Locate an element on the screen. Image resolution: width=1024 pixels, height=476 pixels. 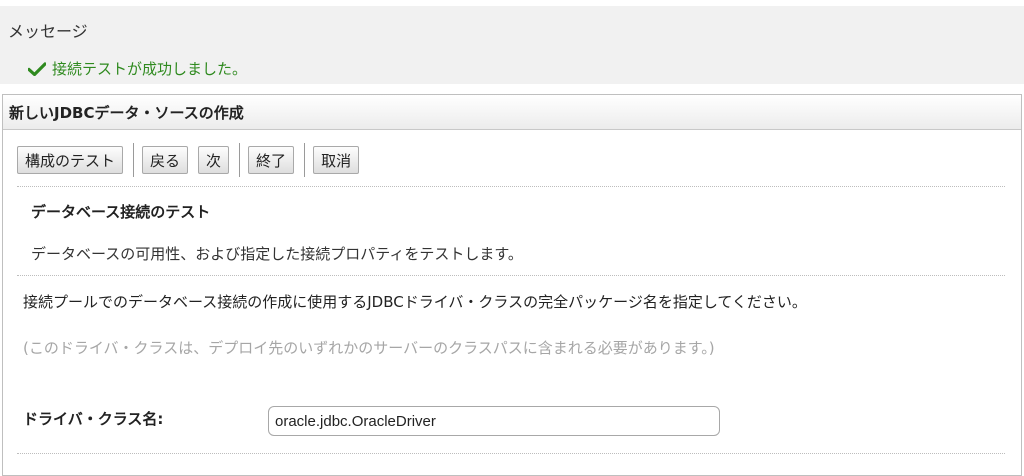
driver-class-input is located at coordinates (494, 421).